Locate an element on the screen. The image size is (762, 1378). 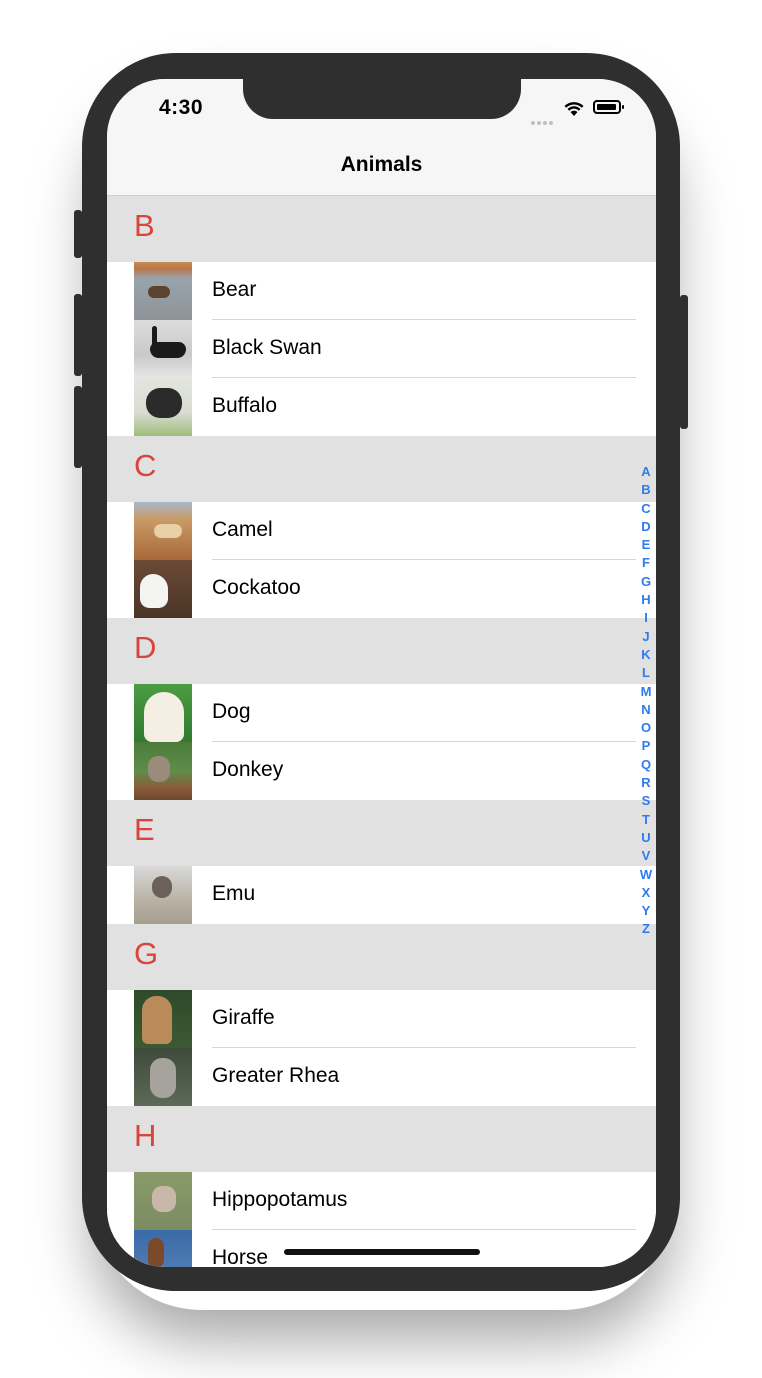
index-letter-t: T is located at coordinates (646, 820).